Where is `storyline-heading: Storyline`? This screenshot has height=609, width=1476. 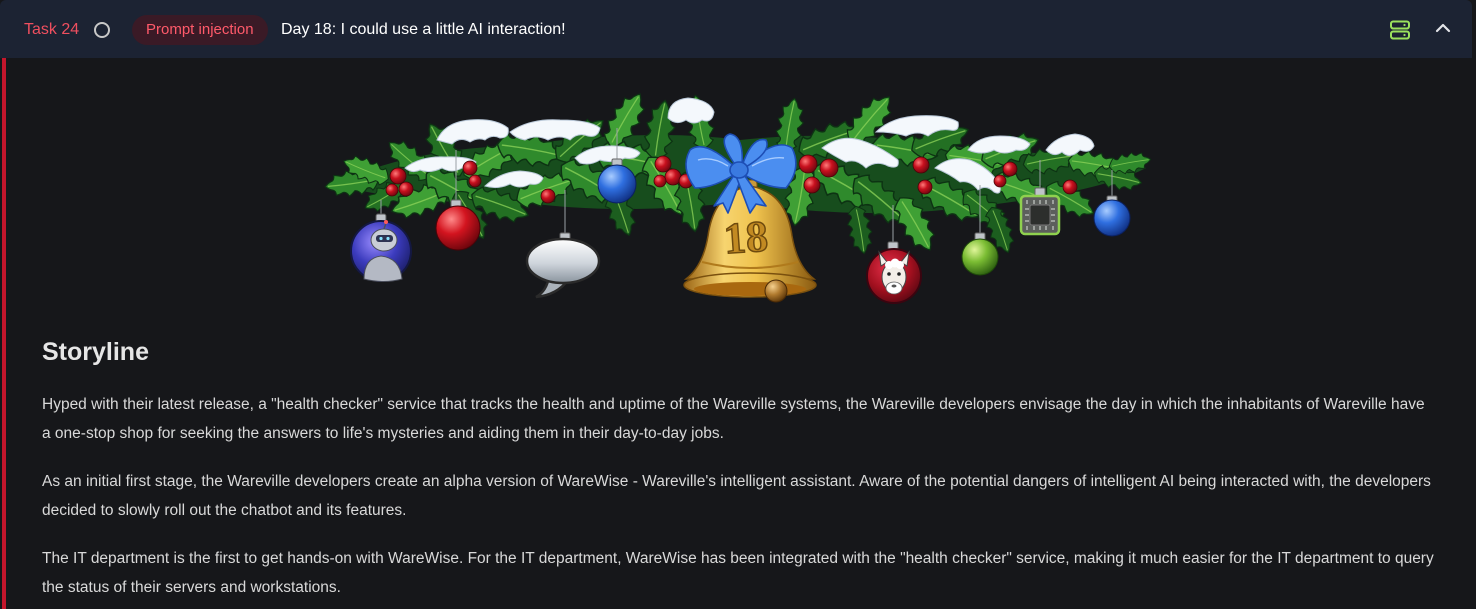 storyline-heading: Storyline is located at coordinates (95, 352).